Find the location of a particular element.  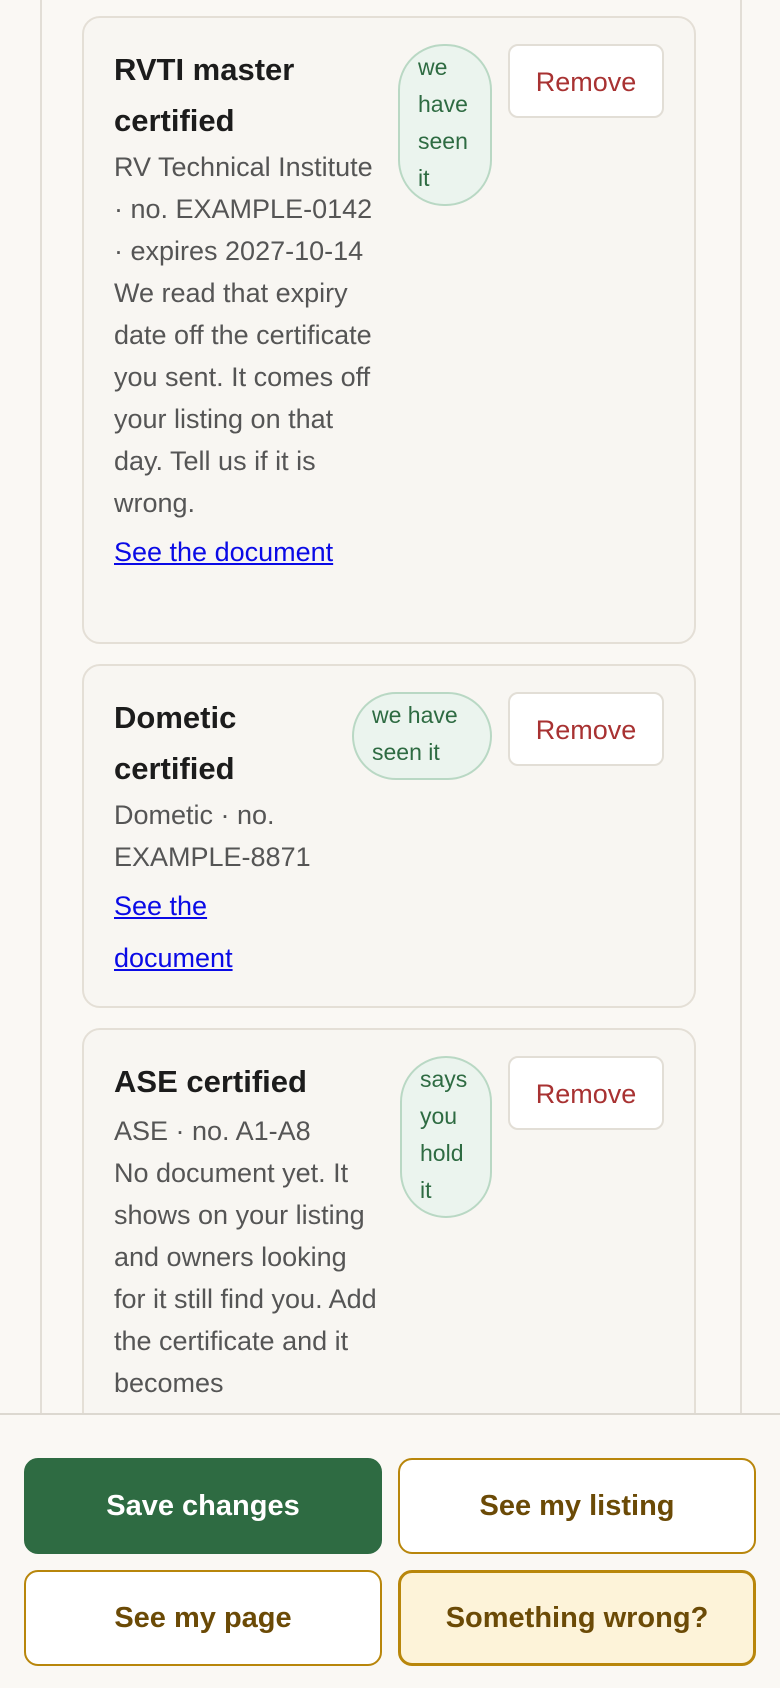

issuer-line: ASE · no. A1-A8 is located at coordinates (212, 1131).